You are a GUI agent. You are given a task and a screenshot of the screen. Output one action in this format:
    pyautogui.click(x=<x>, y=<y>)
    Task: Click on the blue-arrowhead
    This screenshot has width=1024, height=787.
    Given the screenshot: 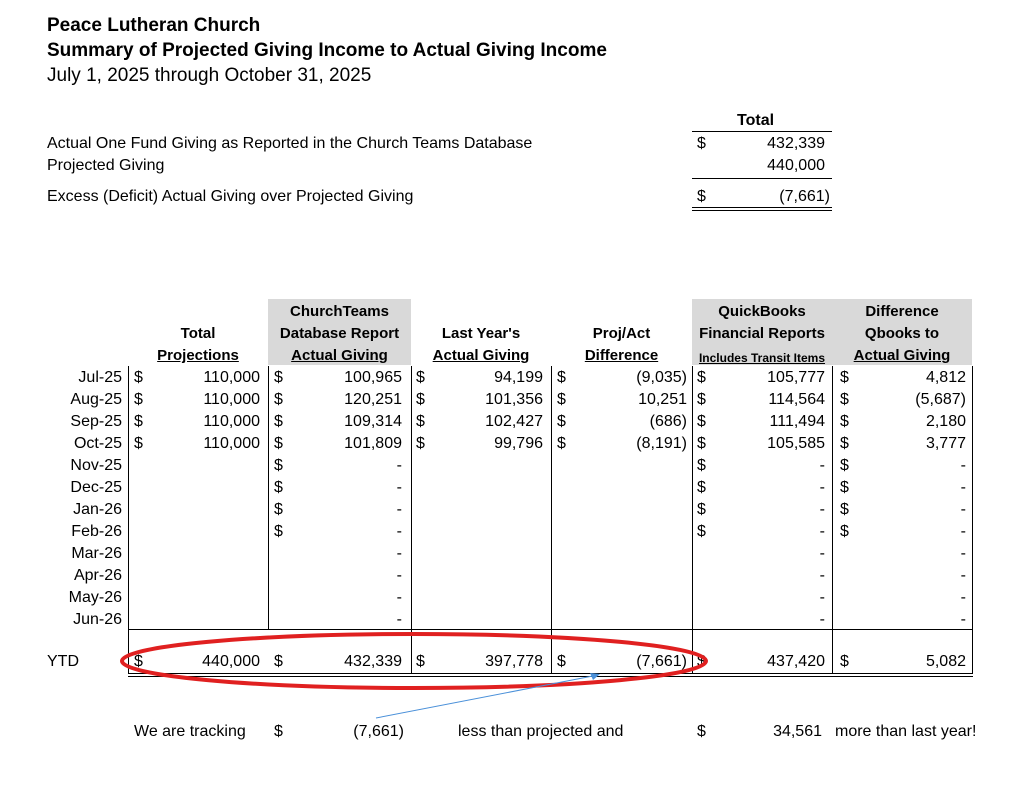 What is the action you would take?
    pyautogui.click(x=595, y=676)
    